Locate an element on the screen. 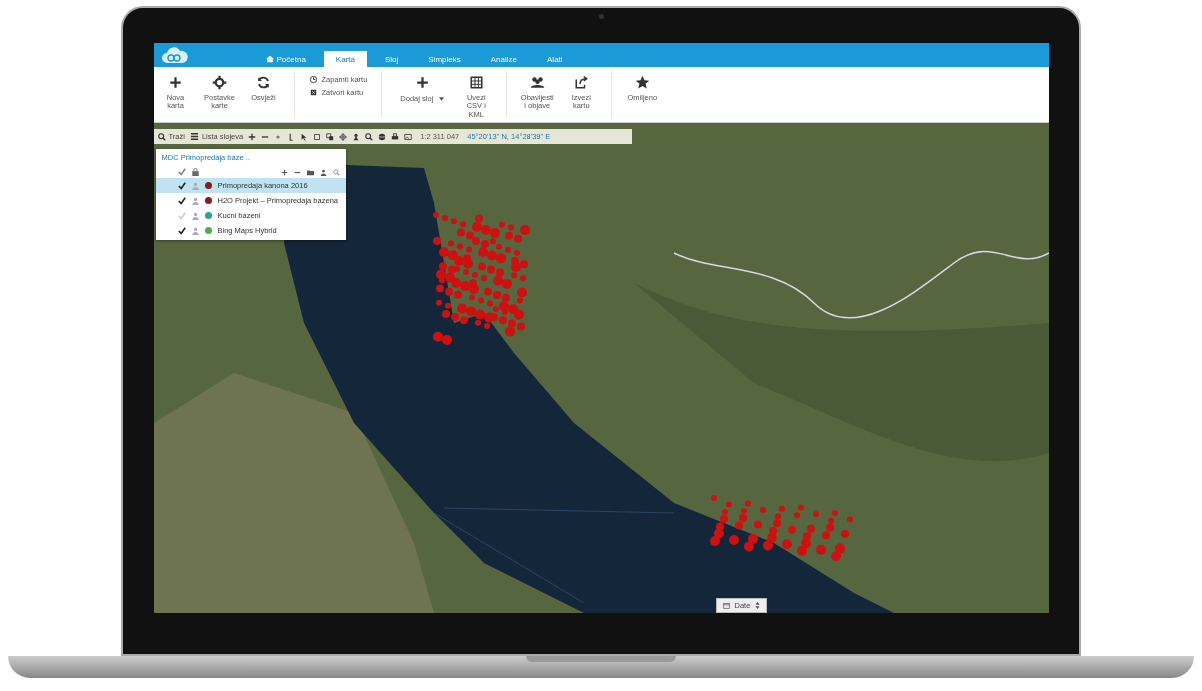 The image size is (1202, 691). refresh-icon is located at coordinates (263, 82).